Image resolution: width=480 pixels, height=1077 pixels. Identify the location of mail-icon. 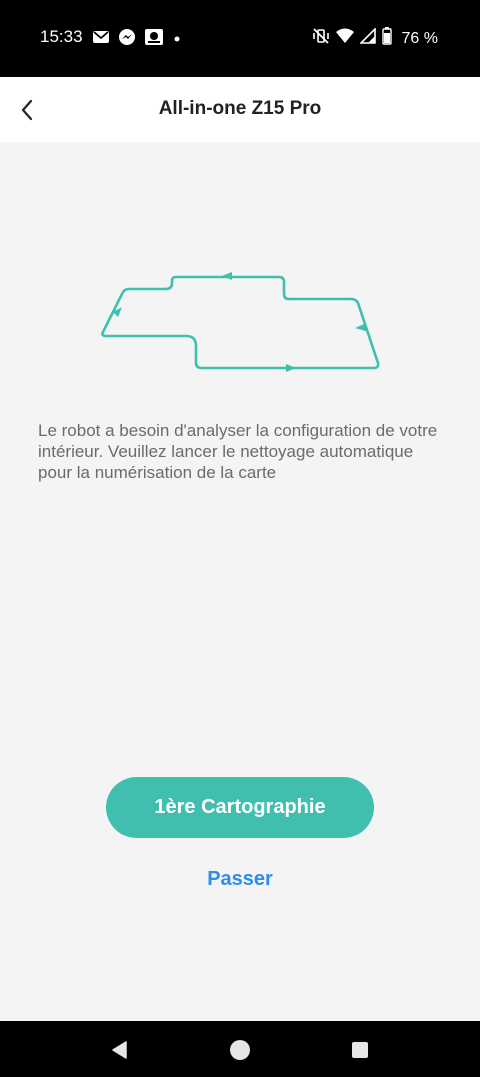
(101, 39).